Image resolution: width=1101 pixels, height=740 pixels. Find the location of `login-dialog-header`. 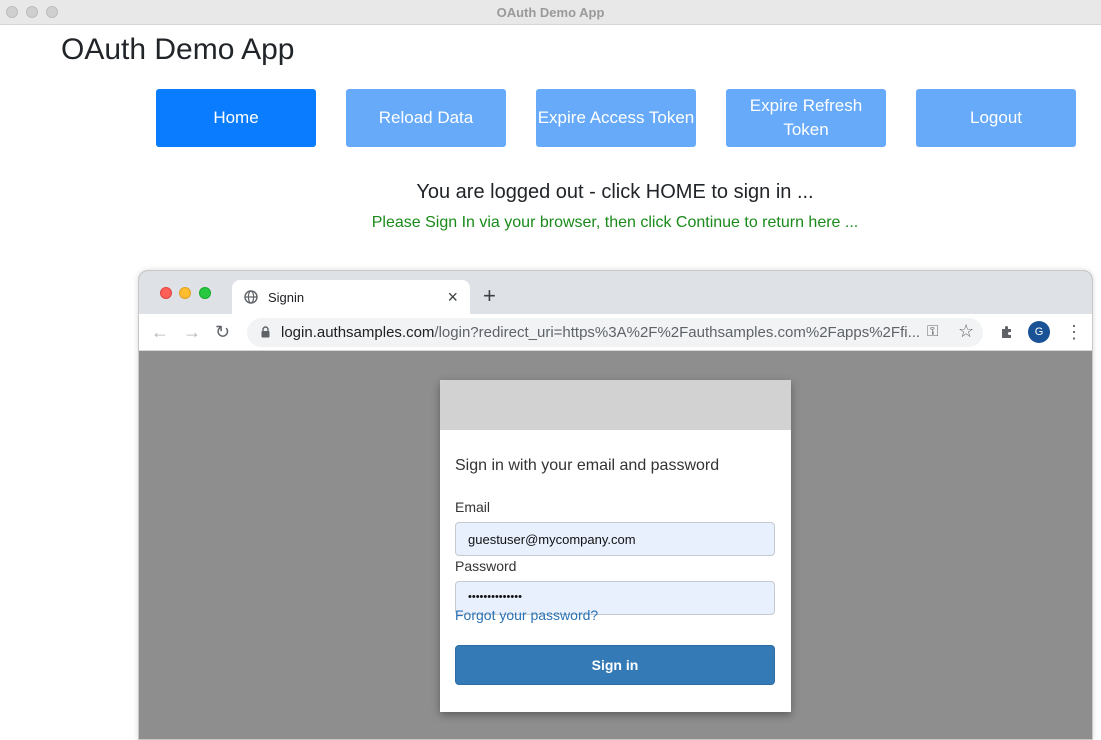

login-dialog-header is located at coordinates (615, 405).